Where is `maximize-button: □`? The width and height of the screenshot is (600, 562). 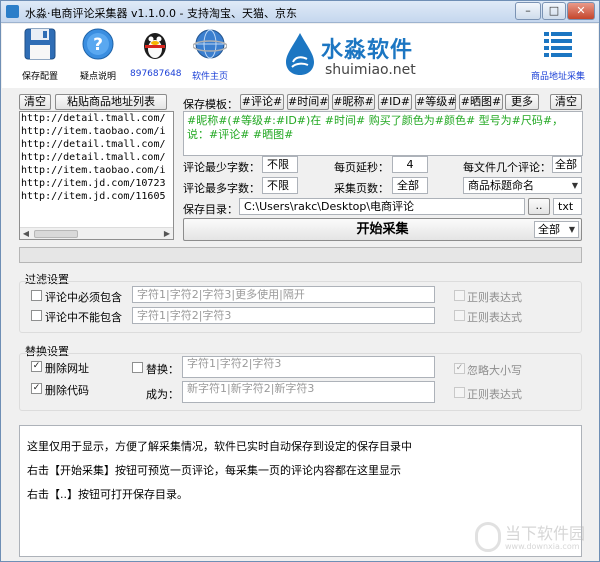 maximize-button: □ is located at coordinates (554, 11).